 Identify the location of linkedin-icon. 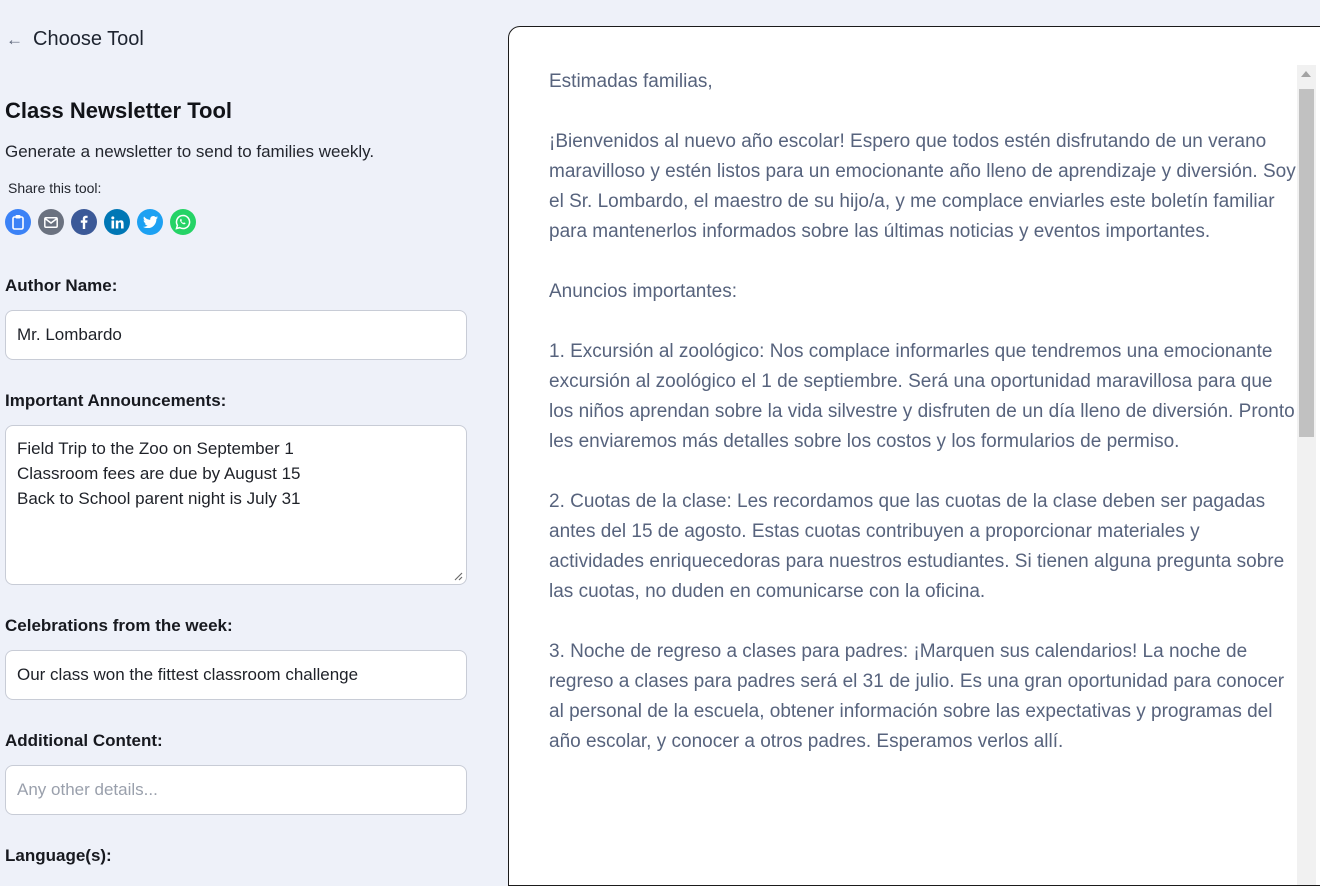
(117, 222).